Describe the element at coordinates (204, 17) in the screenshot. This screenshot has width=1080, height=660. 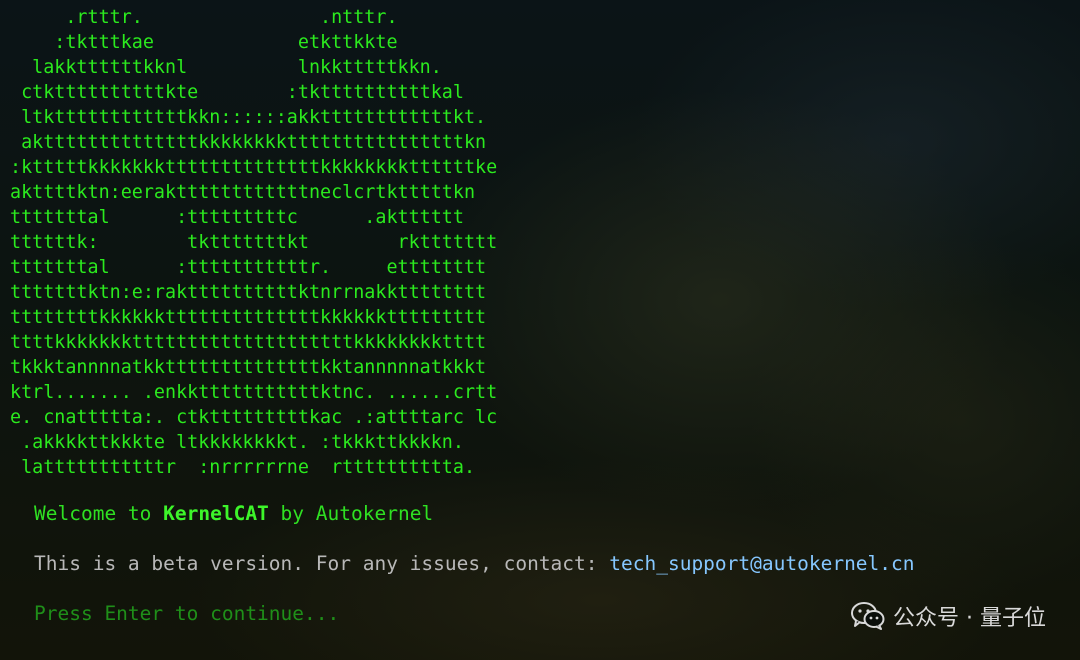
I see `ascii-art-line: .rtttr. .ntttr.` at that location.